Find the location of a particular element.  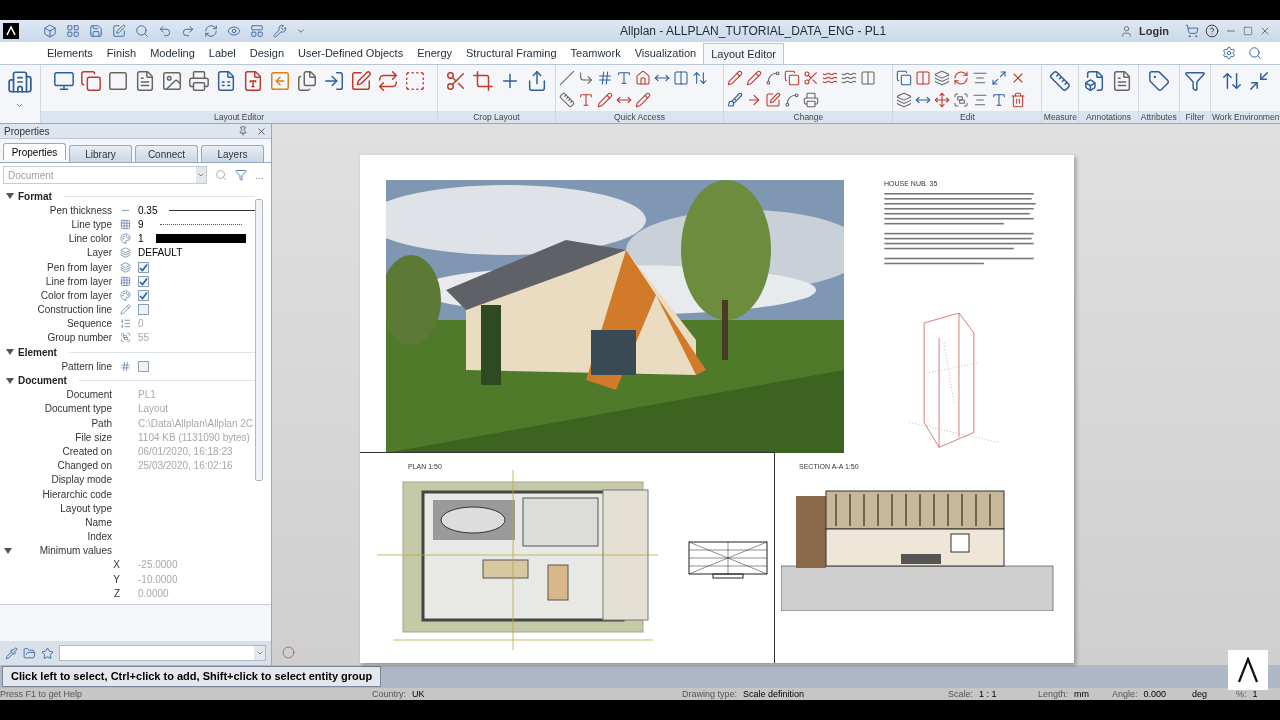

user-icon is located at coordinates (1127, 31).